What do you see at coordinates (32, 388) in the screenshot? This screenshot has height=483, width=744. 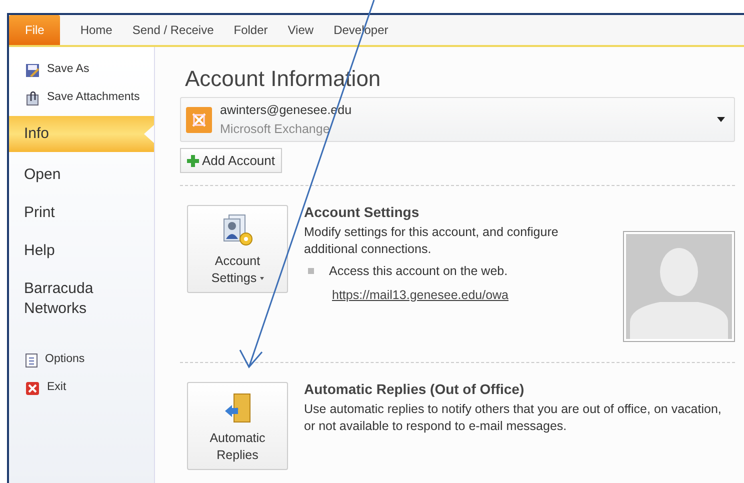 I see `close-icon` at bounding box center [32, 388].